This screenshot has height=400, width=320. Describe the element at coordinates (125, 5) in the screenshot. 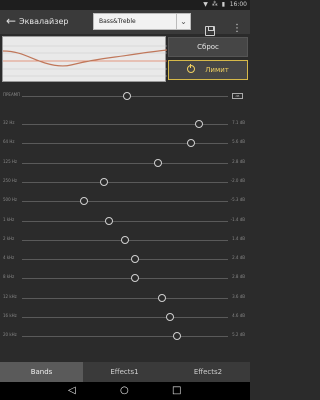

I see `status-bar: ▼ ⁂ ▮ 16:00` at that location.